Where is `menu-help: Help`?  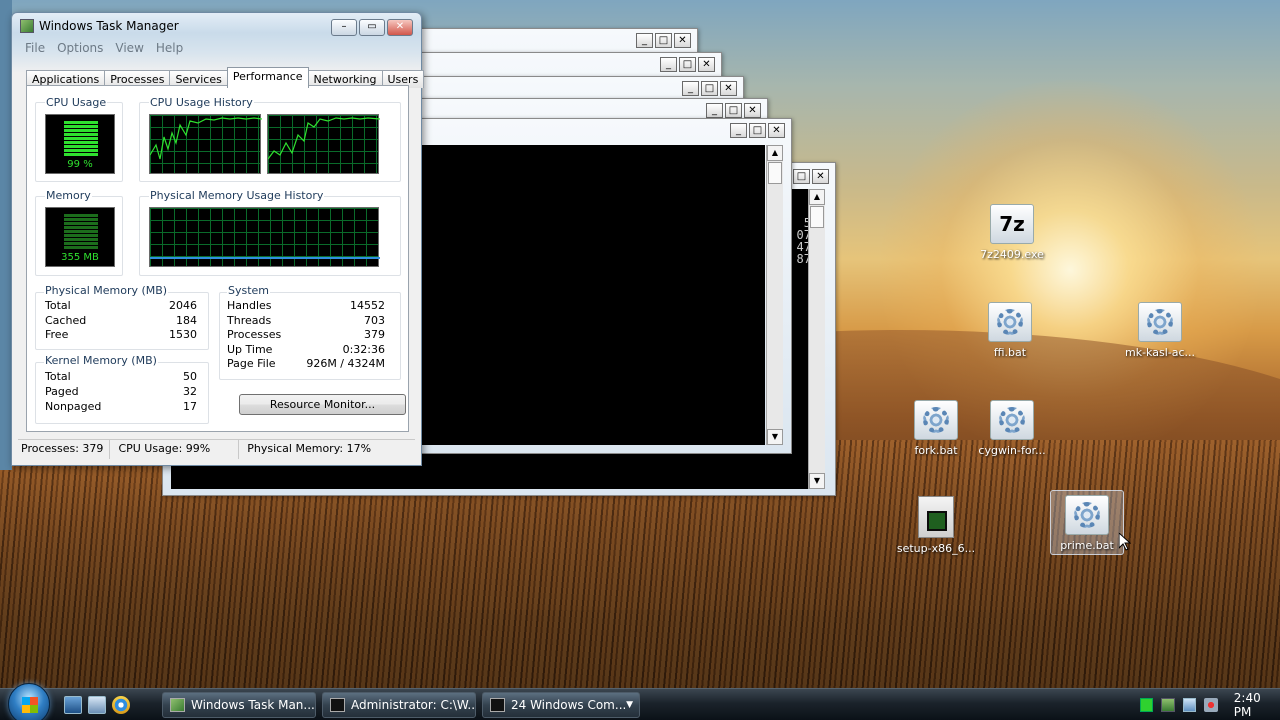 menu-help: Help is located at coordinates (169, 48).